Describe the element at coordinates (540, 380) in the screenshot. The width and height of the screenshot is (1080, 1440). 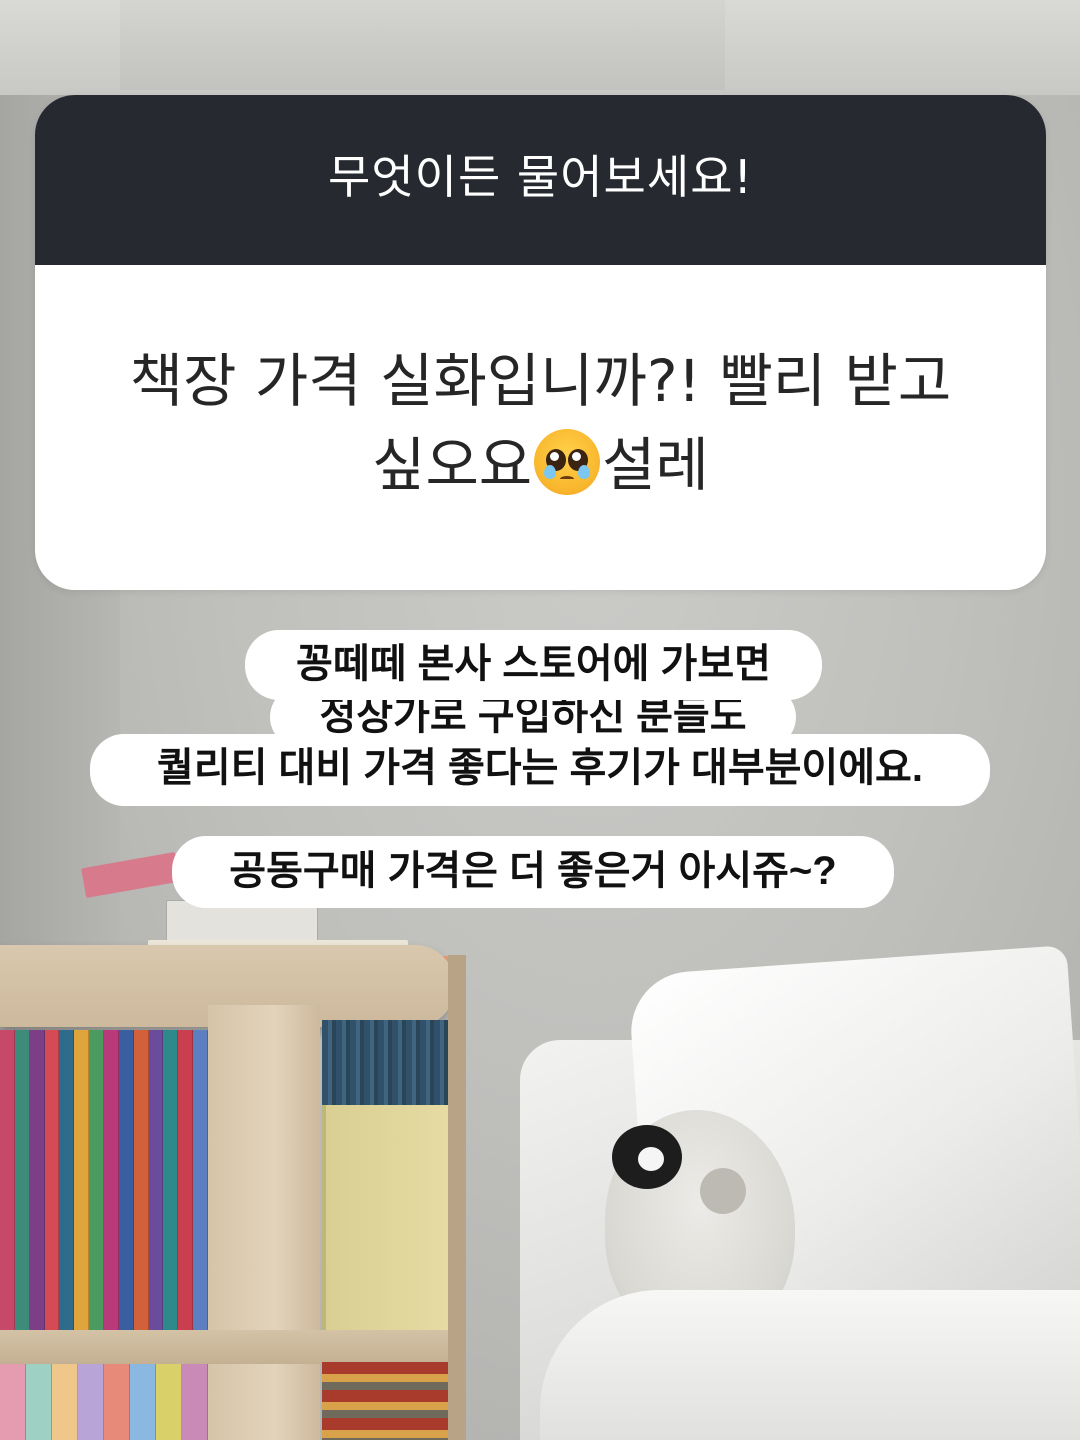
I see `question-line-1: 책장 가격 실화입니까?! 빨리 받고` at that location.